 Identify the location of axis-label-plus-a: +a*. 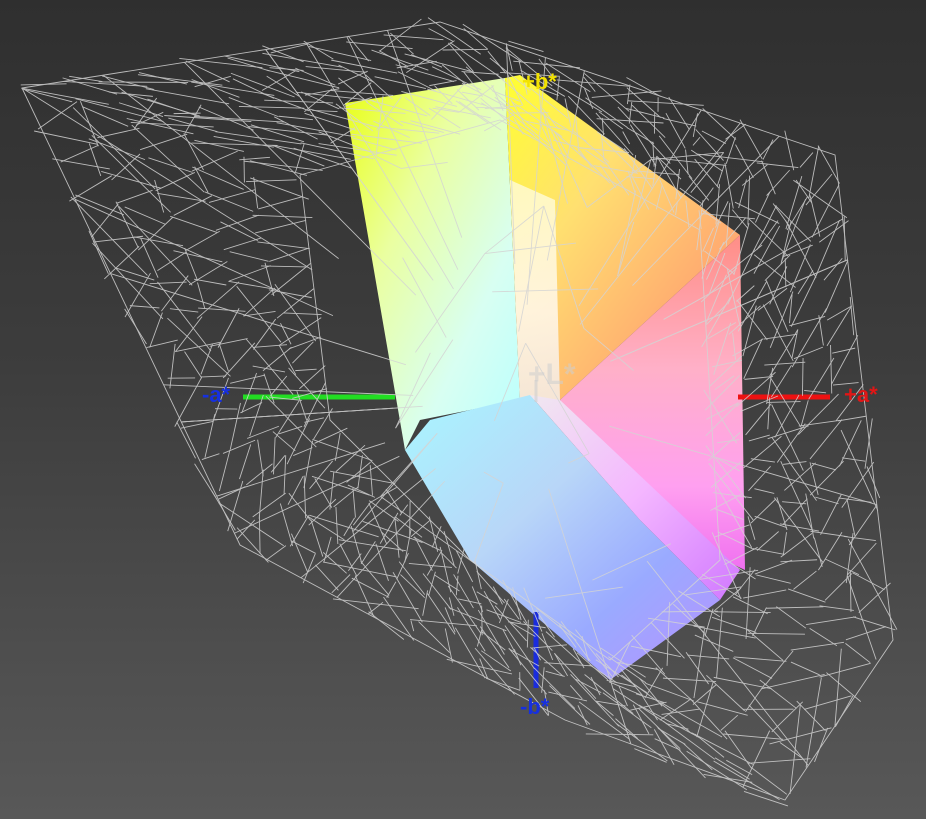
(861, 394).